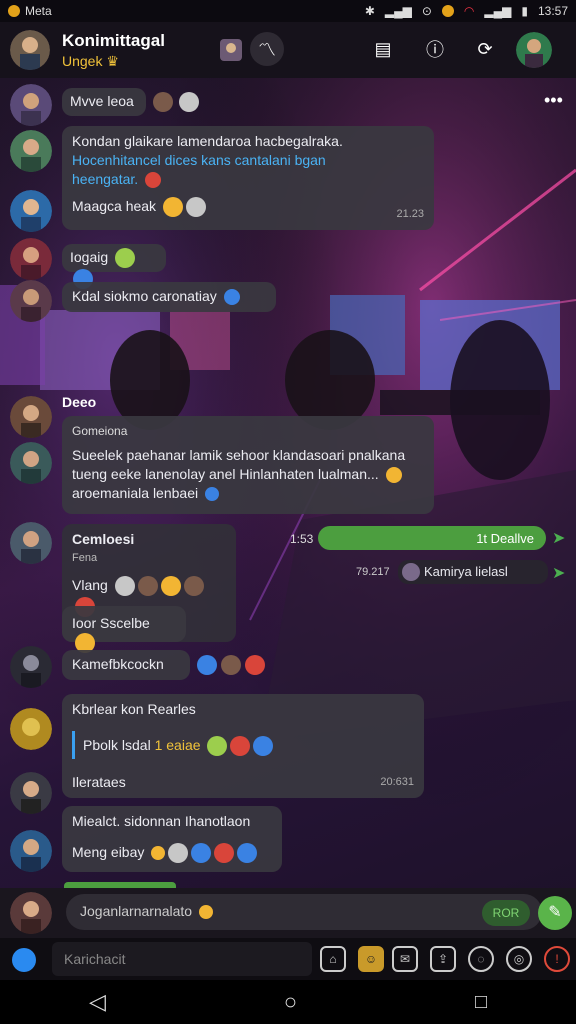 This screenshot has height=1024, width=576. Describe the element at coordinates (207, 141) in the screenshot. I see `message-text: Kondan glaikare lamendaroa hacbegalraka.` at that location.